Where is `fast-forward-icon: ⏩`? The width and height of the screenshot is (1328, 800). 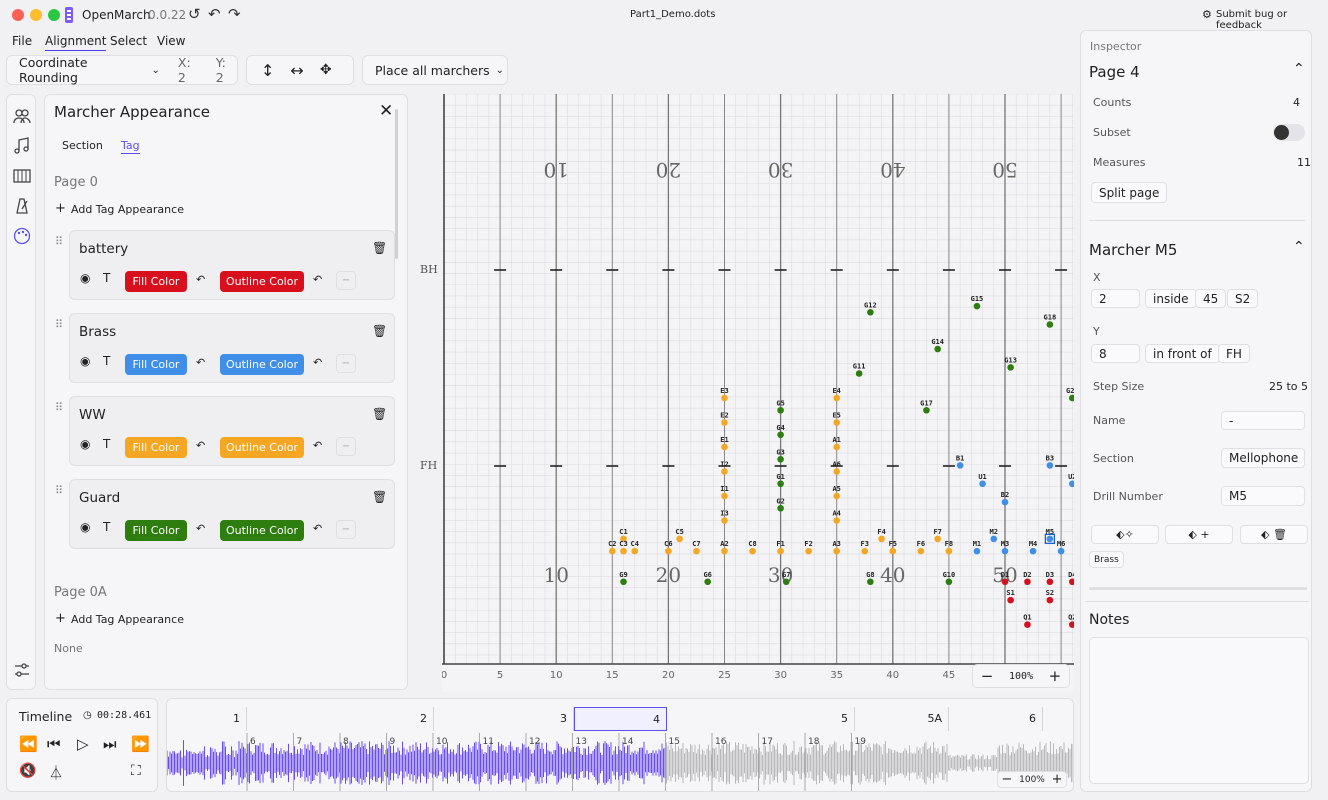
fast-forward-icon: ⏩ is located at coordinates (140, 744).